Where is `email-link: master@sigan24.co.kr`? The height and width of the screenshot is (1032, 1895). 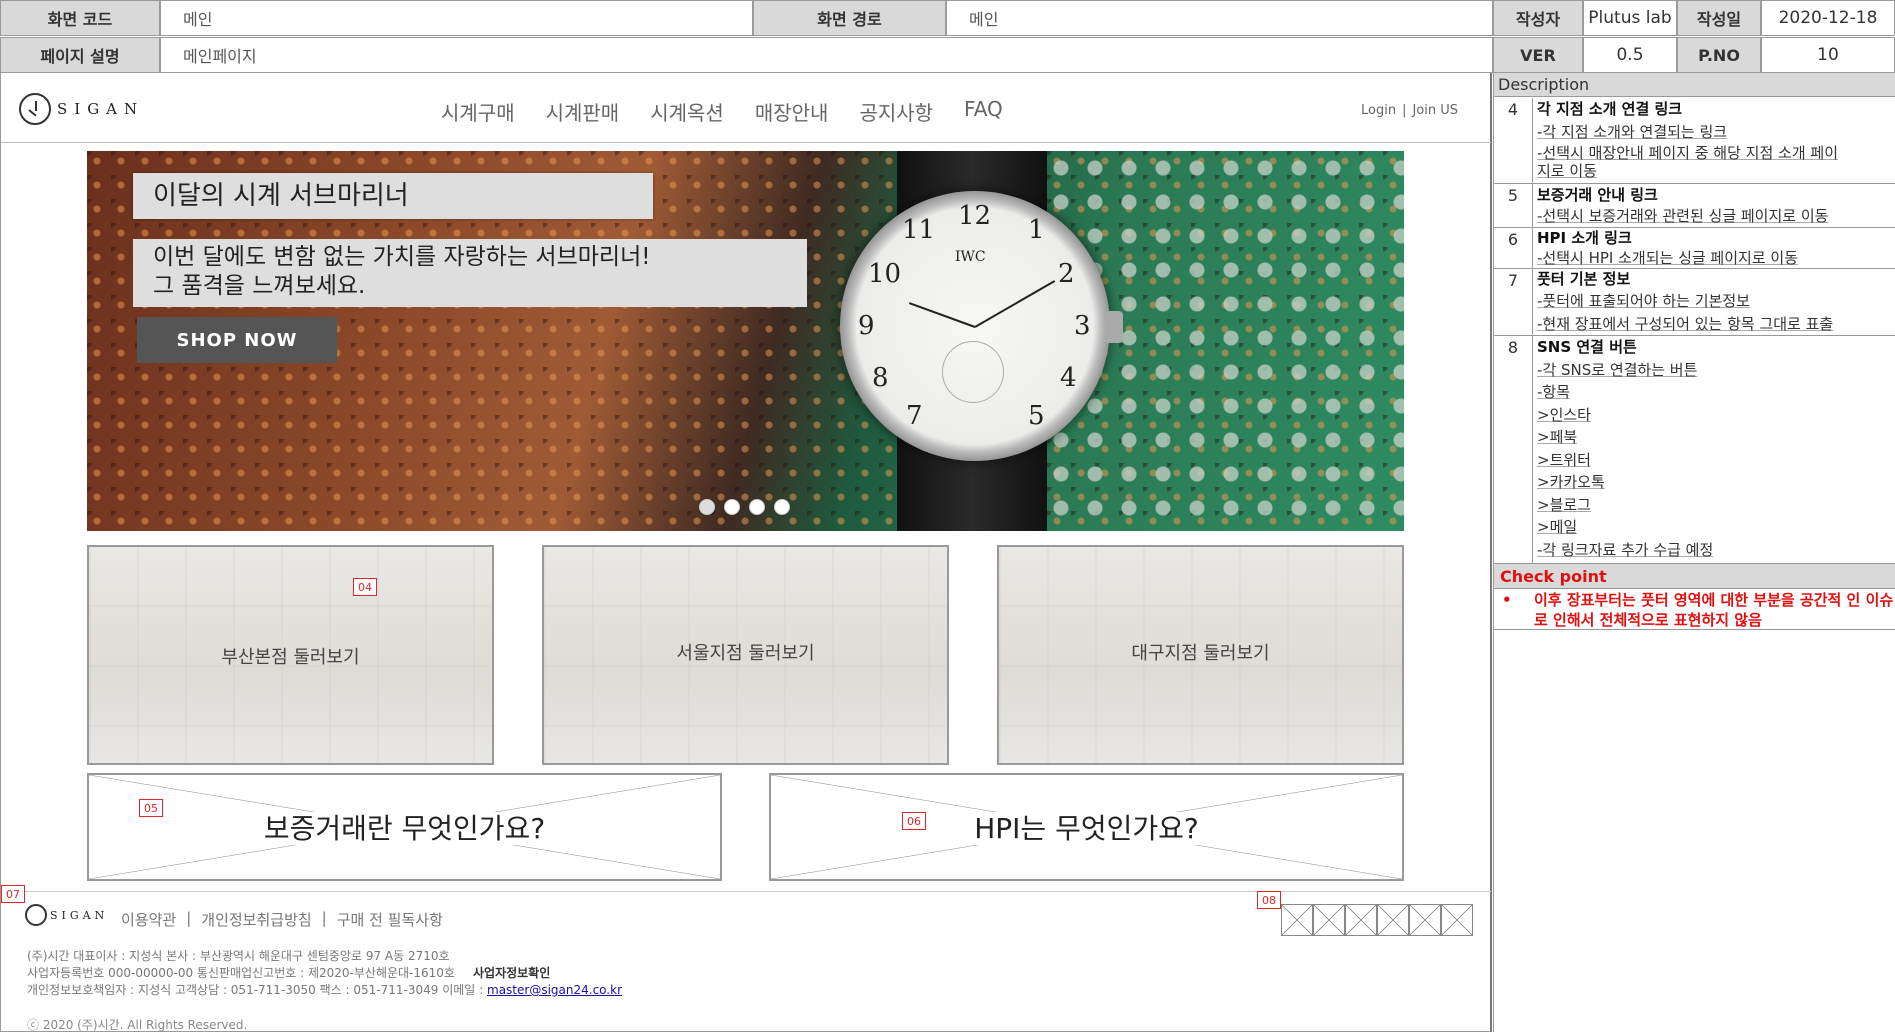 email-link: master@sigan24.co.kr is located at coordinates (554, 990).